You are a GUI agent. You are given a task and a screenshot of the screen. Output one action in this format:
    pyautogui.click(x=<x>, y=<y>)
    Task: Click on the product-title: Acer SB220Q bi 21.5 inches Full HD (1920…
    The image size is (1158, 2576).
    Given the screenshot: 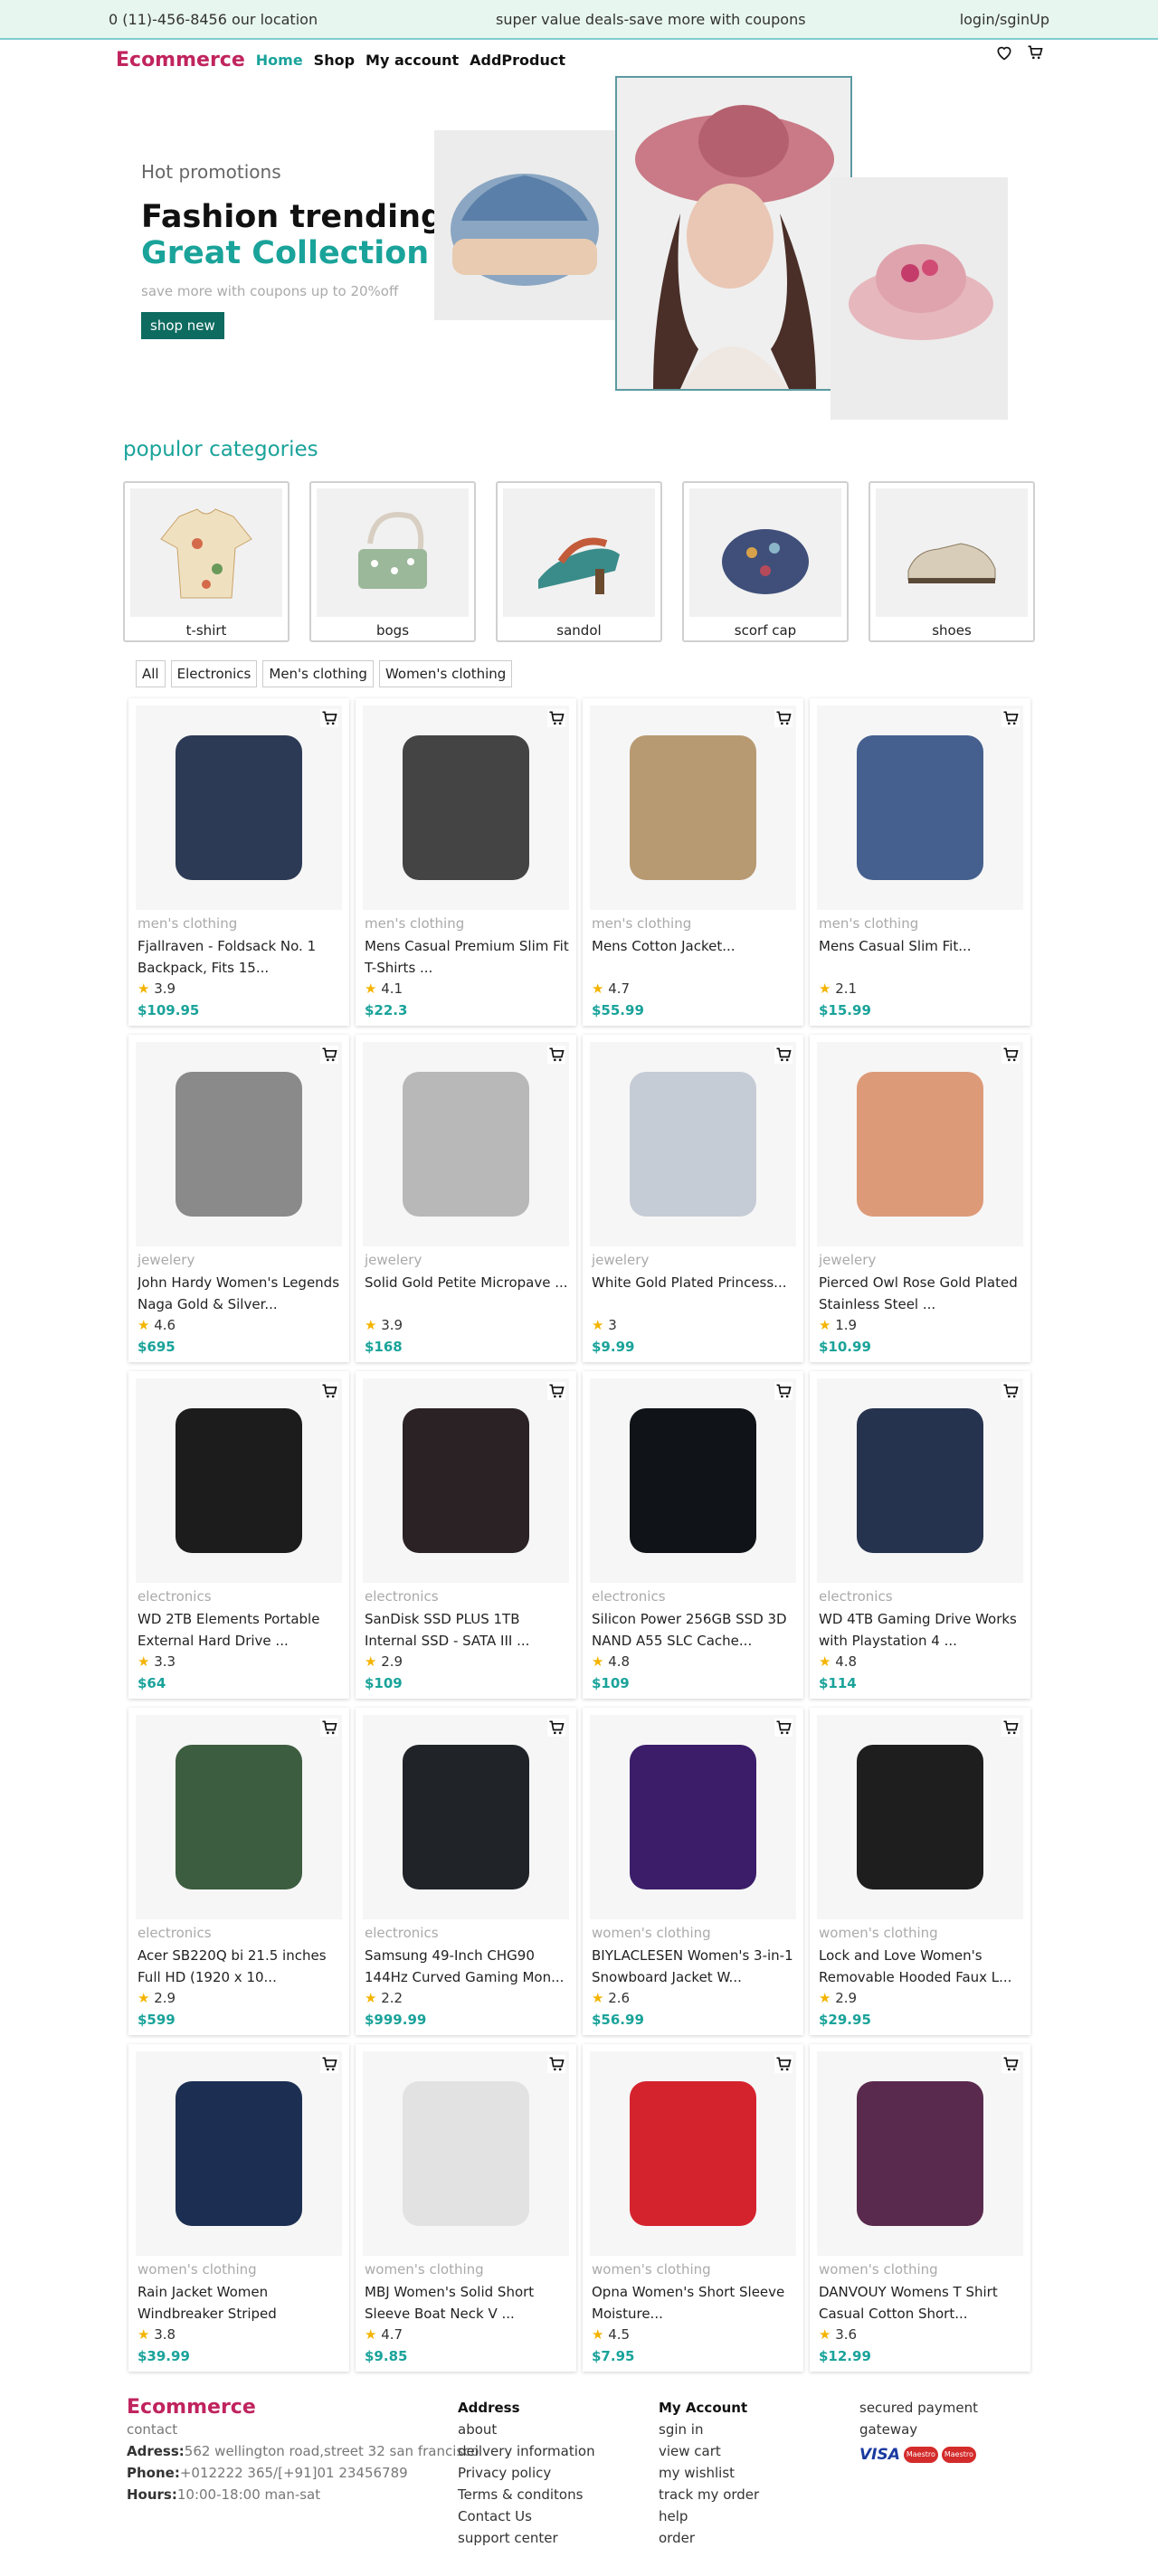 What is the action you would take?
    pyautogui.click(x=240, y=1967)
    